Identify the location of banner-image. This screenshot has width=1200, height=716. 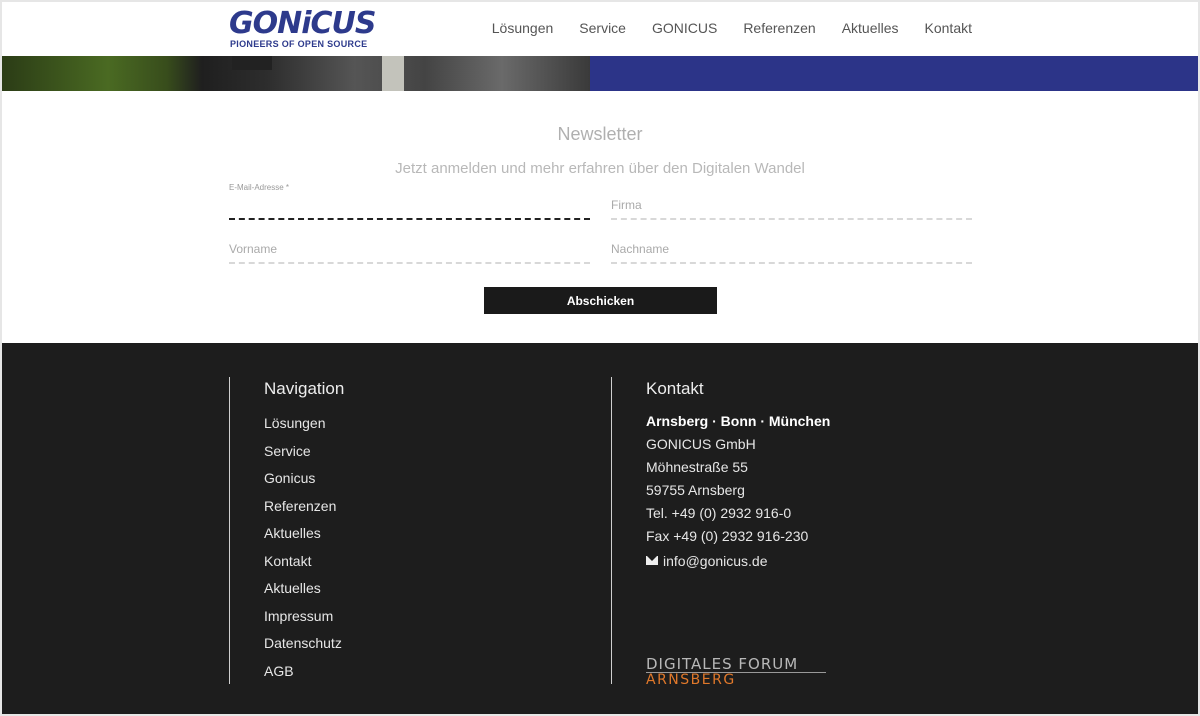
(296, 73).